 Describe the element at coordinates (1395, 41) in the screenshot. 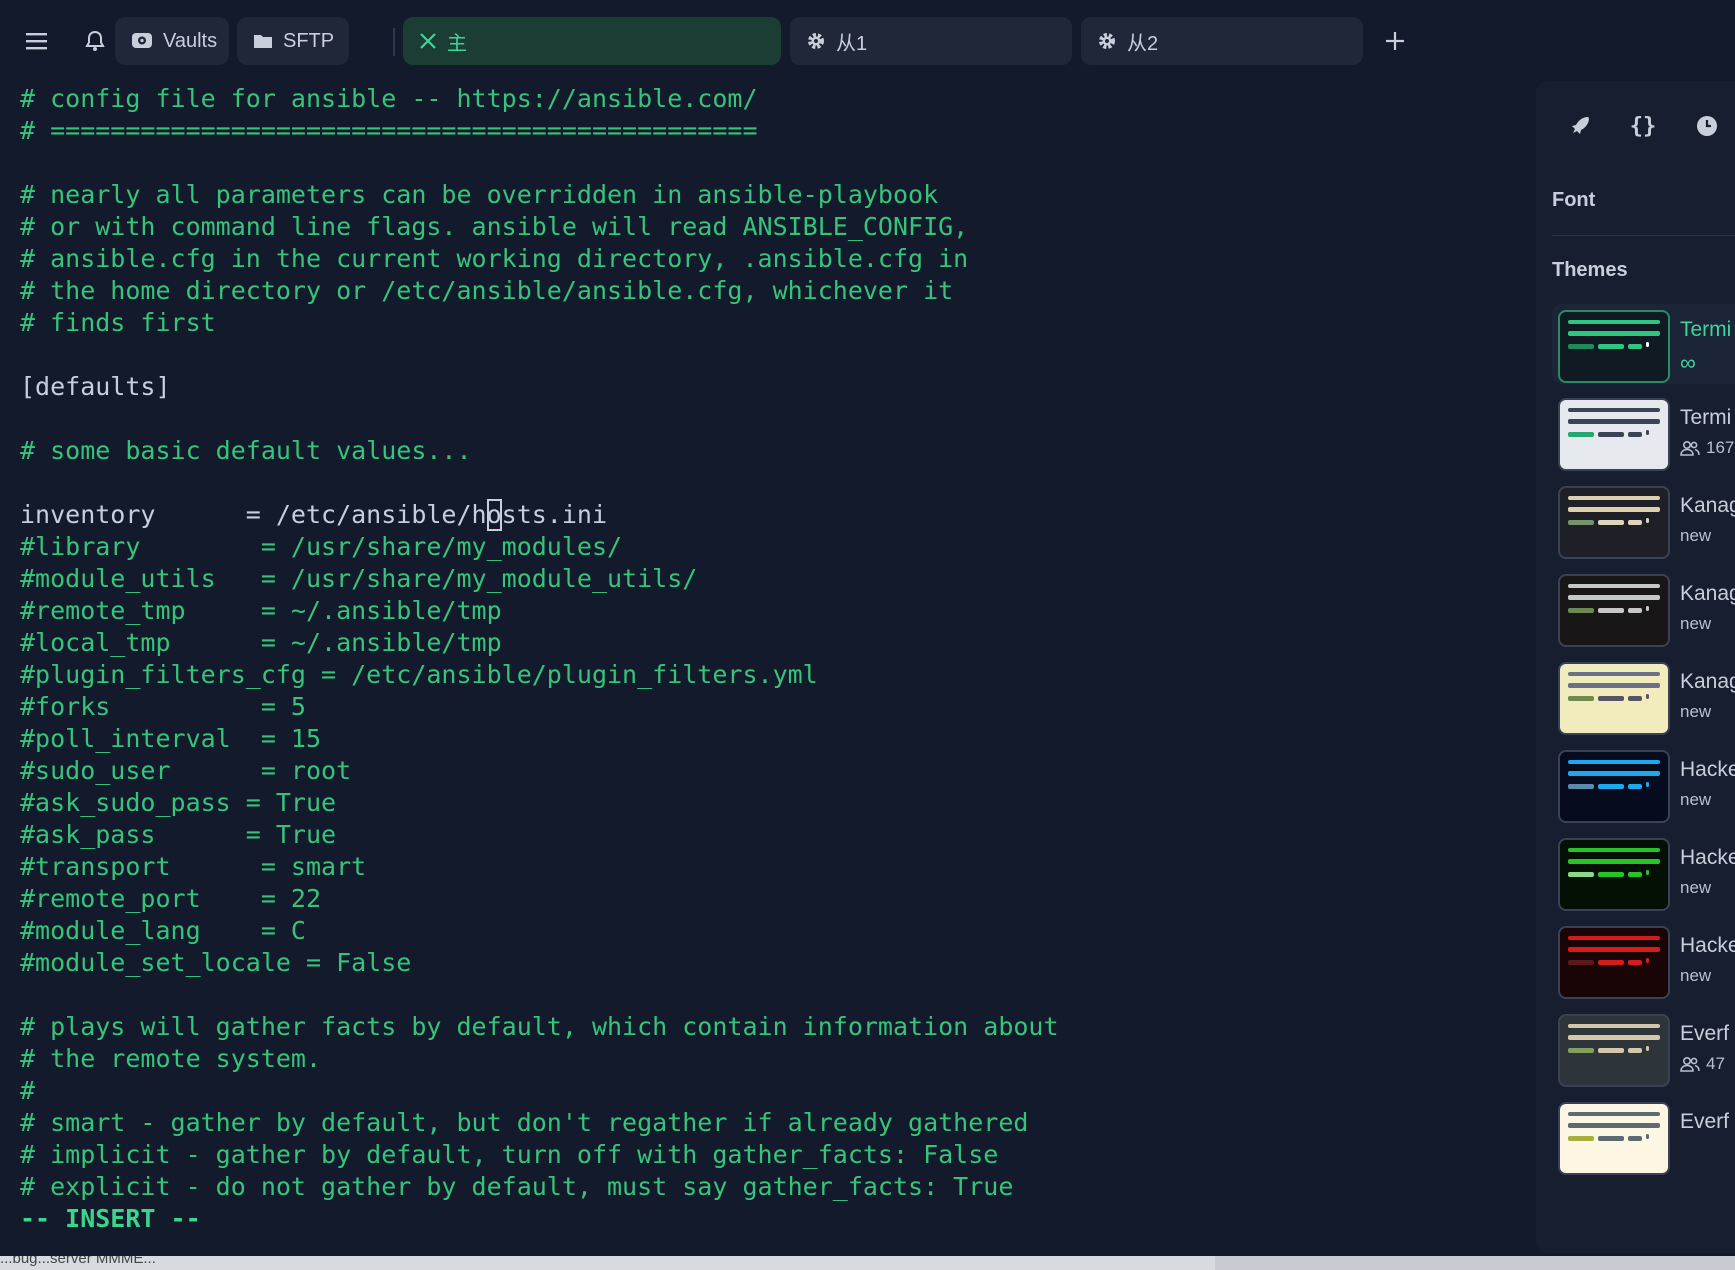

I see `add-tab-button` at that location.